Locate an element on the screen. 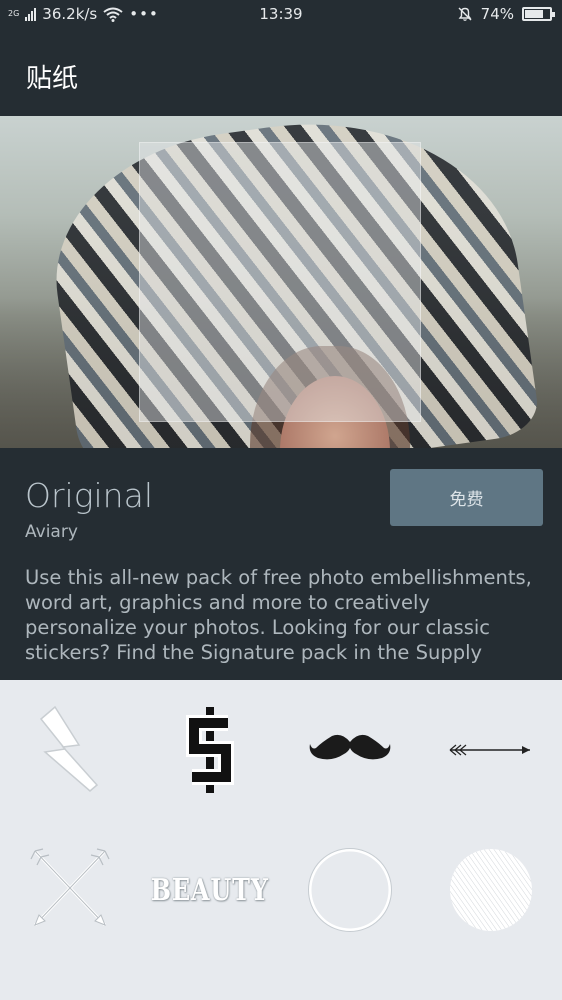 The width and height of the screenshot is (562, 1000). circle-outline-sticker-icon is located at coordinates (350, 890).